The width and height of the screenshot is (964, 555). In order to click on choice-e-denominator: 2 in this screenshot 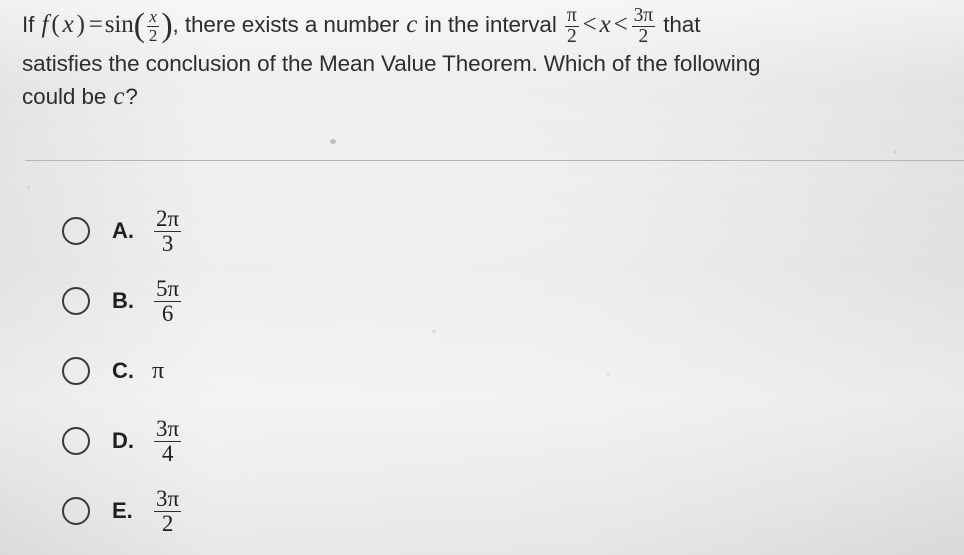, I will do `click(167, 523)`.